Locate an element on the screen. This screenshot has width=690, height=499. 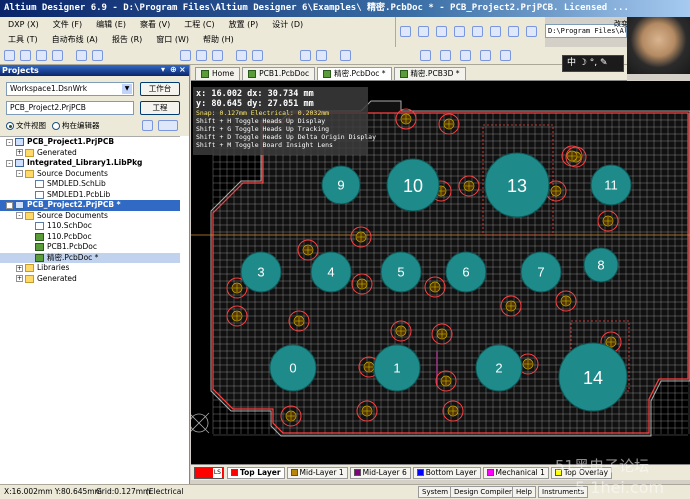
layer-swatch is located at coordinates (234, 472).